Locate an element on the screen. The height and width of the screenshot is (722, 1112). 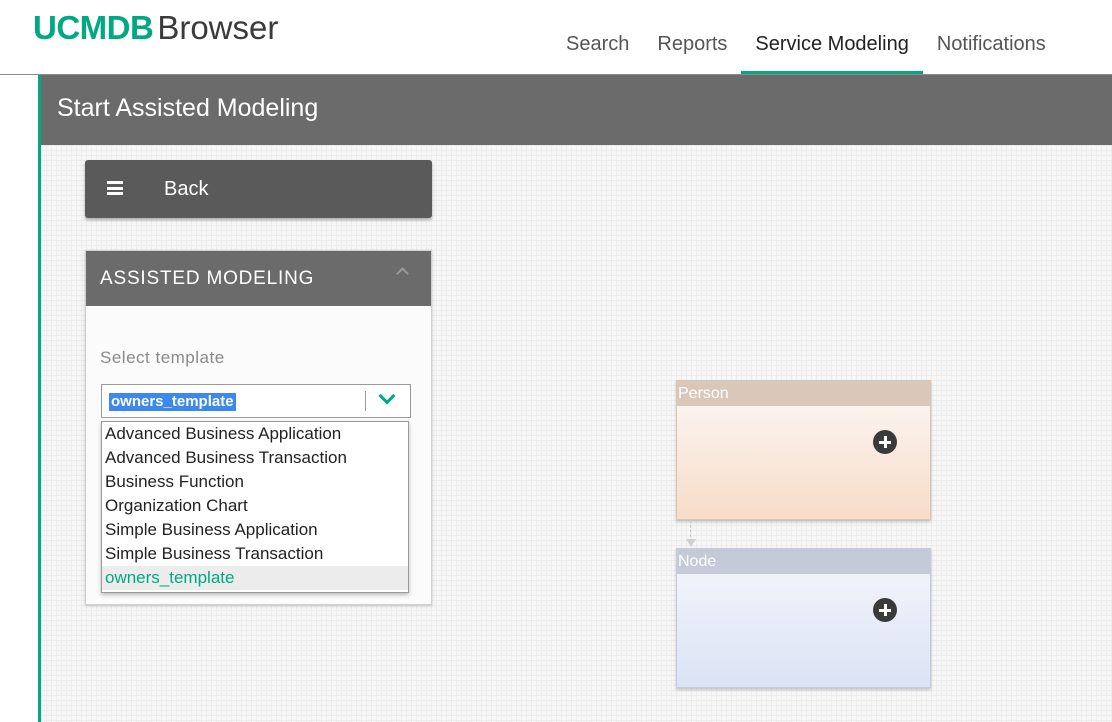
back-button-label: Back is located at coordinates (186, 189).